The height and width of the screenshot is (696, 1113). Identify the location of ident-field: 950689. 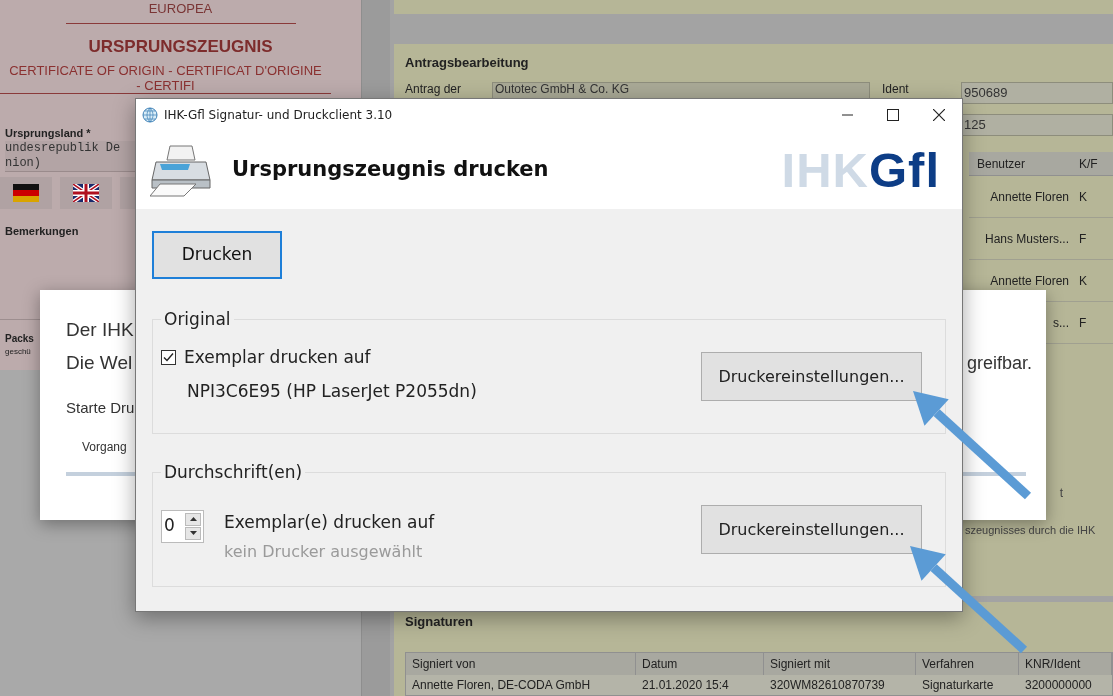
(1037, 93).